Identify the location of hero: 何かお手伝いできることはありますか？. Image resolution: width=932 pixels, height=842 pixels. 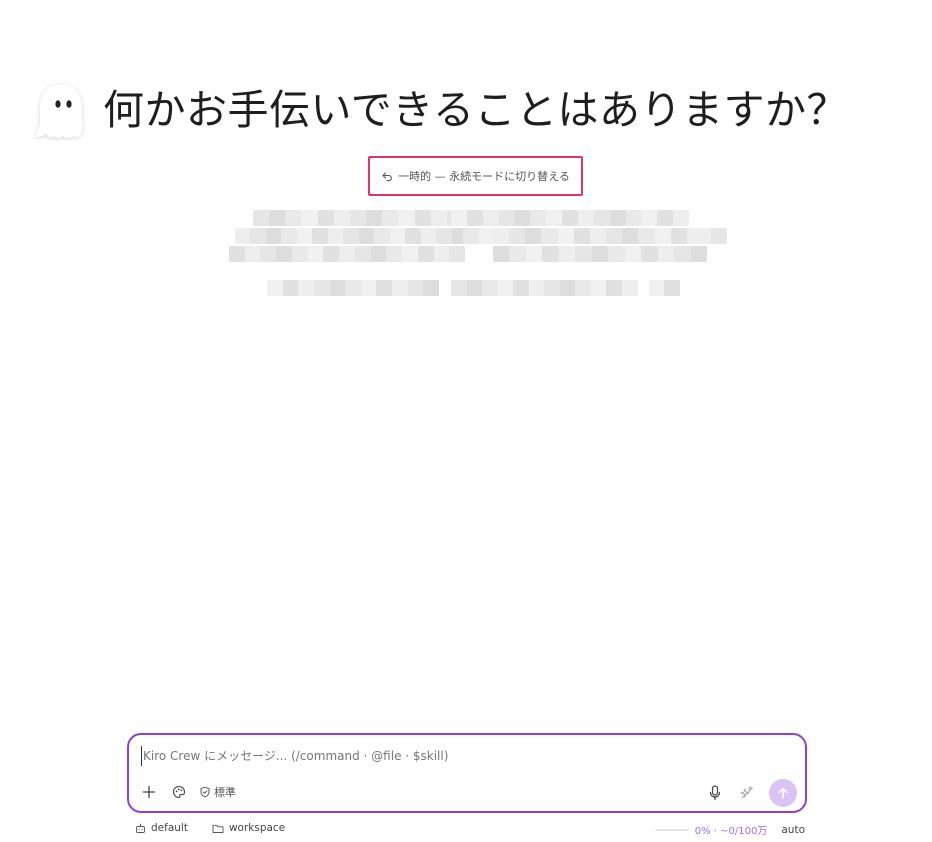
(470, 113).